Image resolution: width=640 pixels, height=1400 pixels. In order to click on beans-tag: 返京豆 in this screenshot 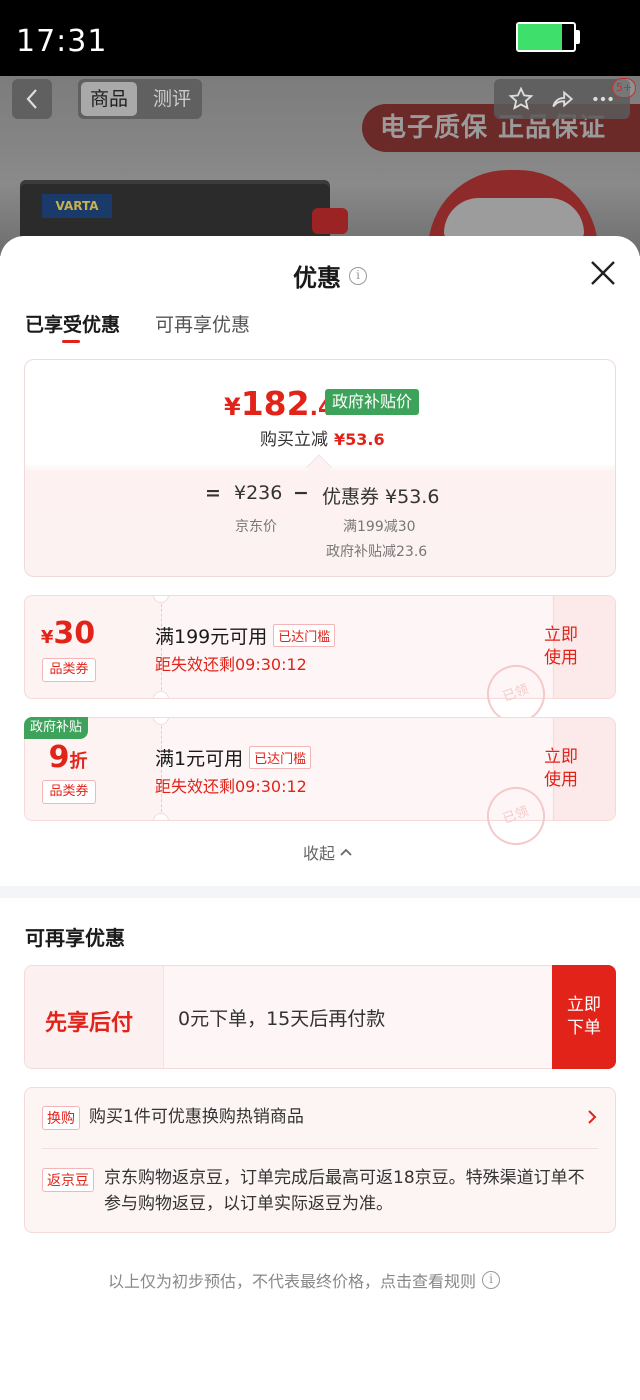, I will do `click(68, 1180)`.